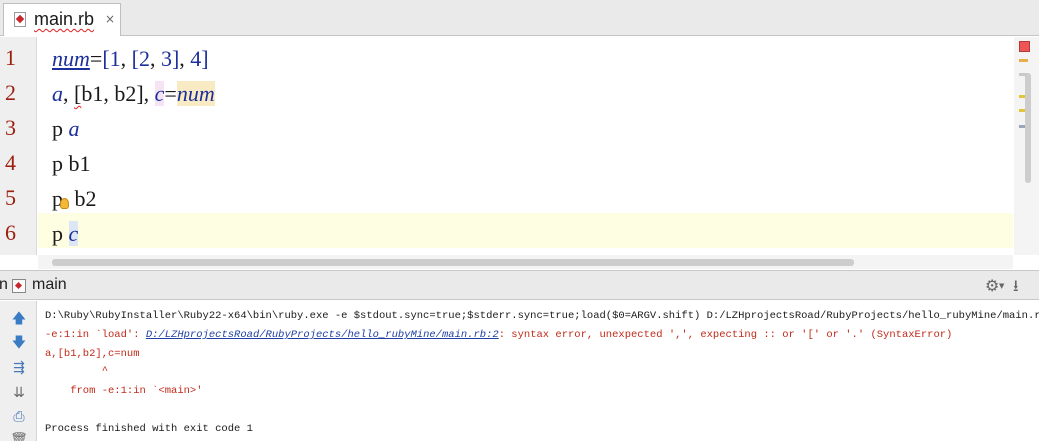 This screenshot has height=441, width=1039. I want to click on run-panel-header: n main ⚙ ▼ ⭳, so click(519, 285).